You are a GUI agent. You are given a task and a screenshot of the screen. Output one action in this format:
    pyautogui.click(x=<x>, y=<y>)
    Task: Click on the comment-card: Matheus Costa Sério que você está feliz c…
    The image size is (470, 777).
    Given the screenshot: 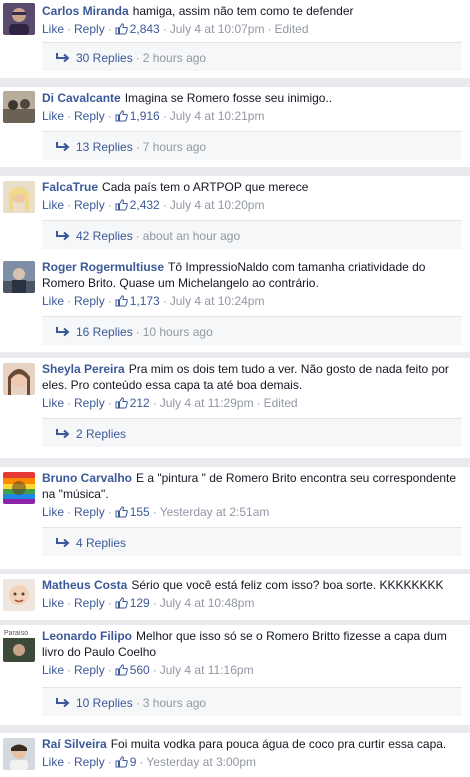 What is the action you would take?
    pyautogui.click(x=235, y=597)
    